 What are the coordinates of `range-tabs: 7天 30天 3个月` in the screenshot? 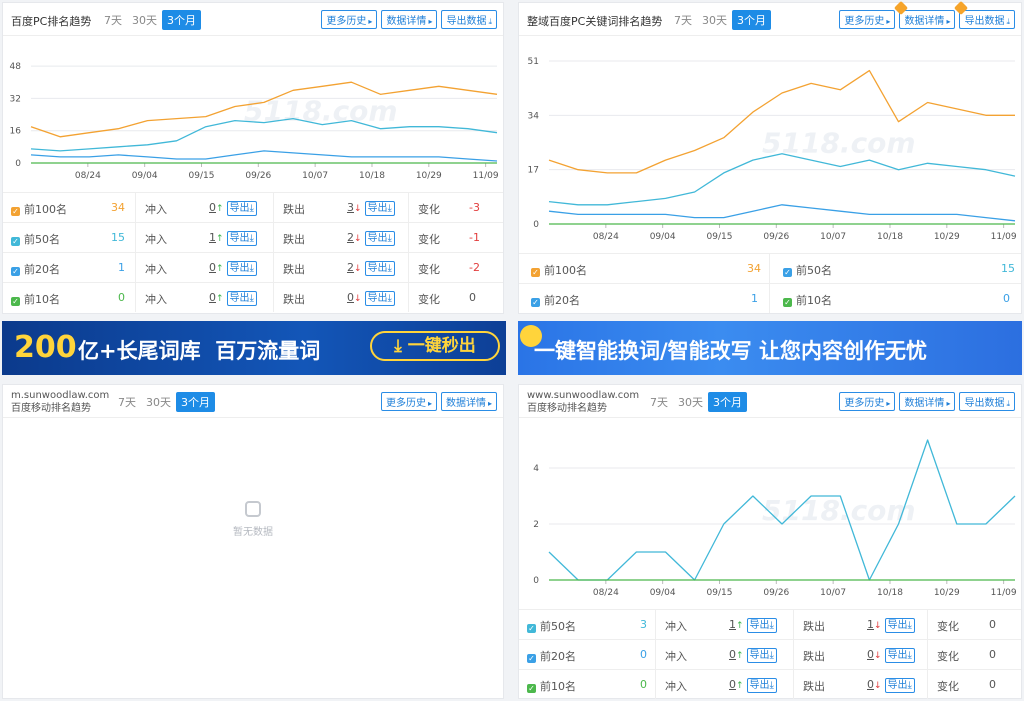 It's located at (696, 402).